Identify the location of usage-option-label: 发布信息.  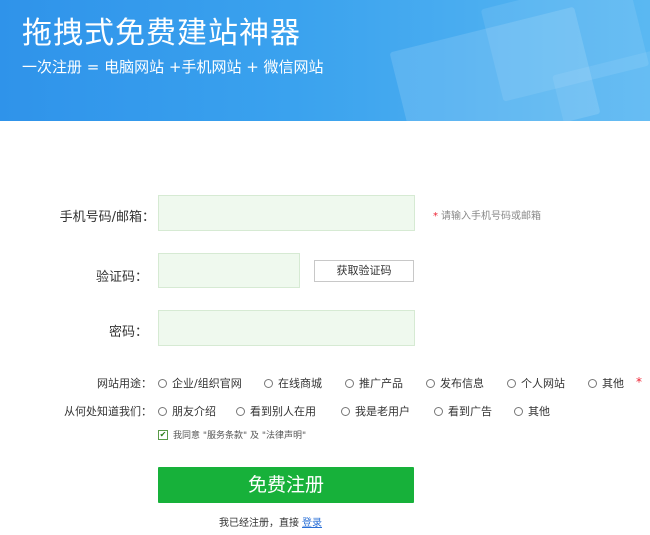
(462, 383).